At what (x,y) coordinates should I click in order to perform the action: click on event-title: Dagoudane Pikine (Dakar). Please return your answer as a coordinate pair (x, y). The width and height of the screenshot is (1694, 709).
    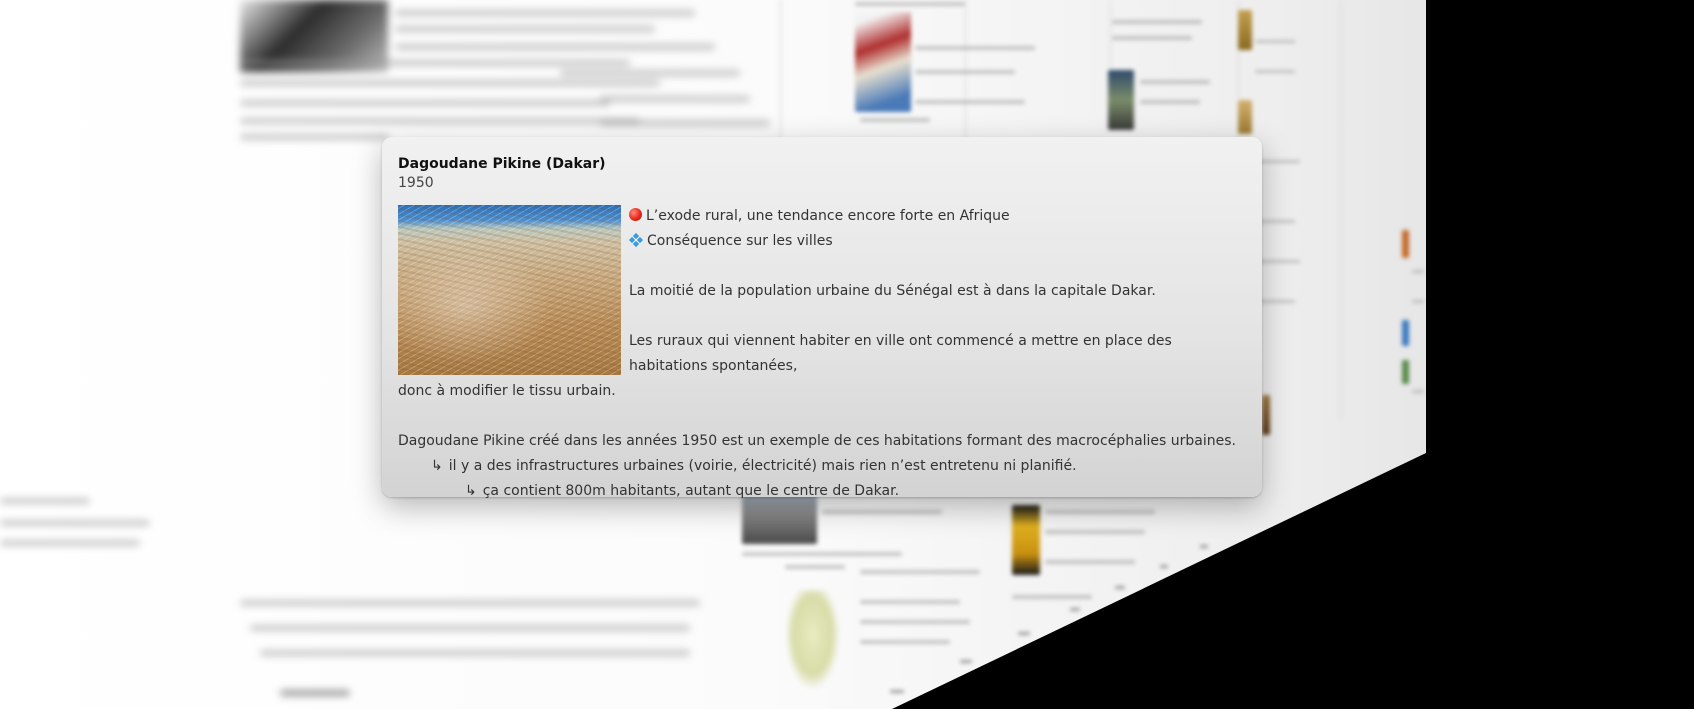
    Looking at the image, I should click on (502, 164).